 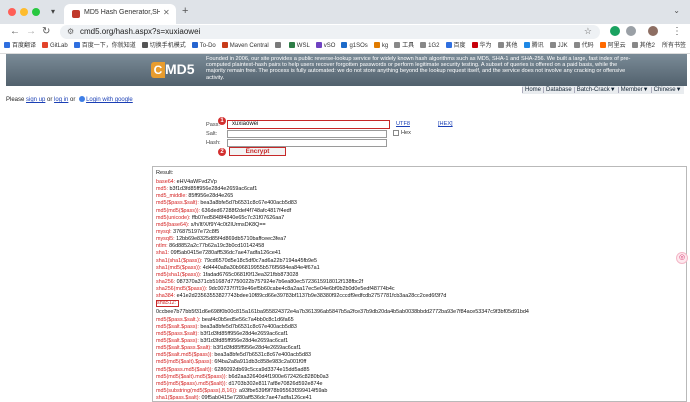 What do you see at coordinates (653, 31) in the screenshot?
I see `profile-avatar-icon` at bounding box center [653, 31].